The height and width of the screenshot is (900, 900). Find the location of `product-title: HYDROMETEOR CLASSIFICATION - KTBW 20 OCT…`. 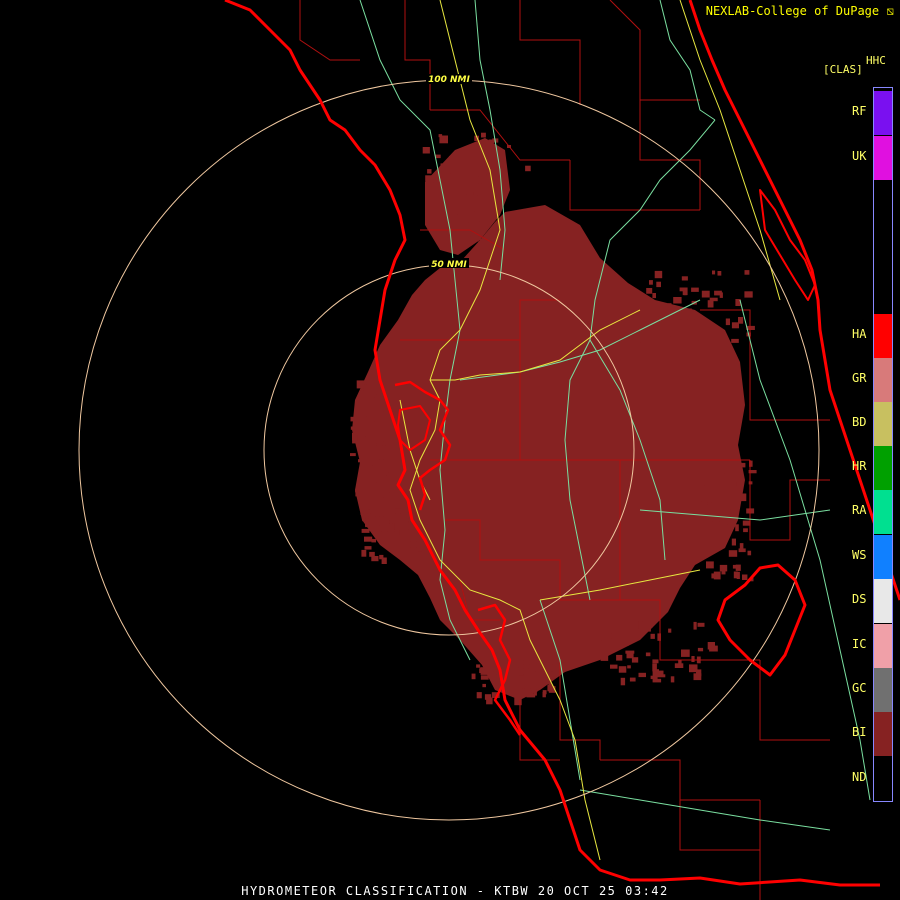

product-title: HYDROMETEOR CLASSIFICATION - KTBW 20 OCT… is located at coordinates (455, 891).